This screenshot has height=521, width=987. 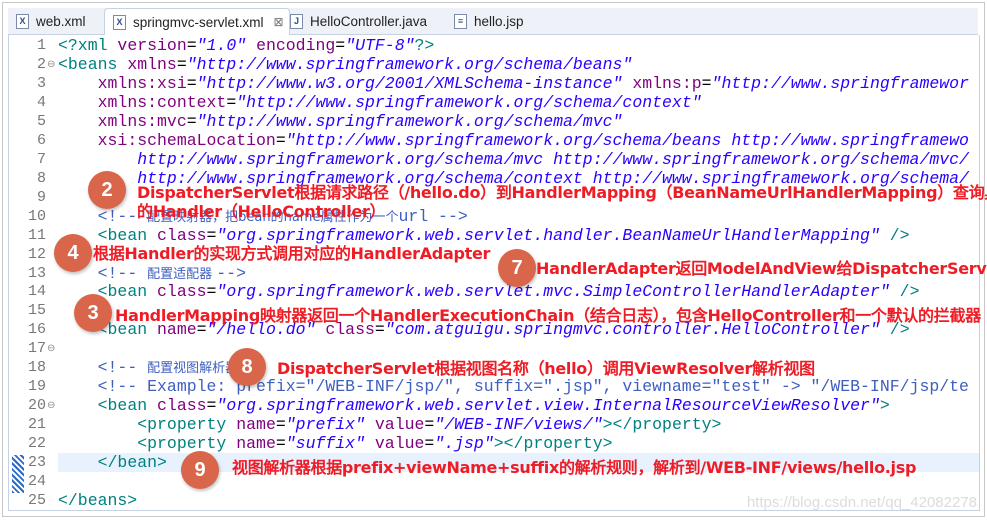 What do you see at coordinates (182, 274) in the screenshot?
I see `token-cjk: 配置适配器` at bounding box center [182, 274].